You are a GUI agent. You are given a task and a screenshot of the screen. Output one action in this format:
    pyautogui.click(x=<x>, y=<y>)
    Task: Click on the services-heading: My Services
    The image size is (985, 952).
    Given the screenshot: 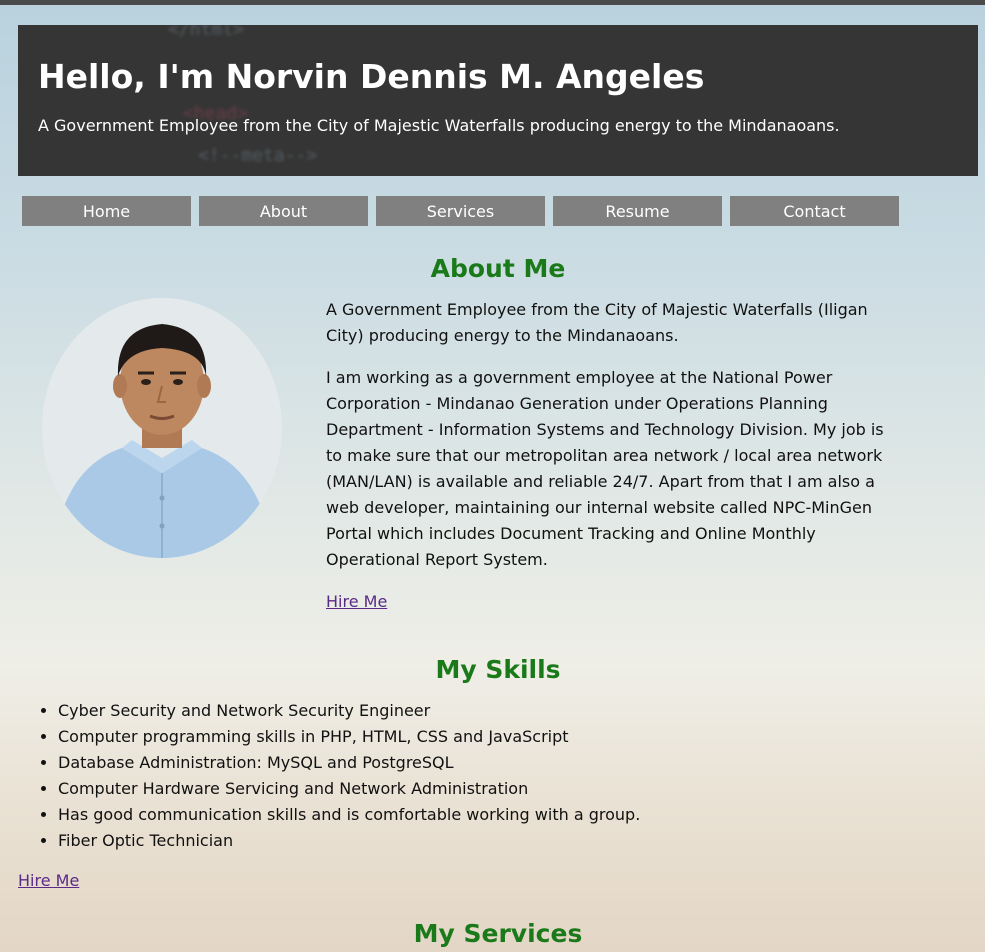 What is the action you would take?
    pyautogui.click(x=498, y=933)
    